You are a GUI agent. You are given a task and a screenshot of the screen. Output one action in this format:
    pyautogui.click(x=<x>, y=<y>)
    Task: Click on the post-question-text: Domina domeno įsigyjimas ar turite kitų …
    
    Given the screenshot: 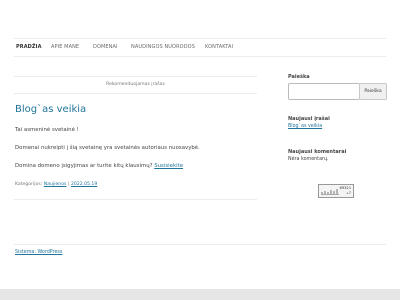 What is the action you would take?
    pyautogui.click(x=84, y=166)
    